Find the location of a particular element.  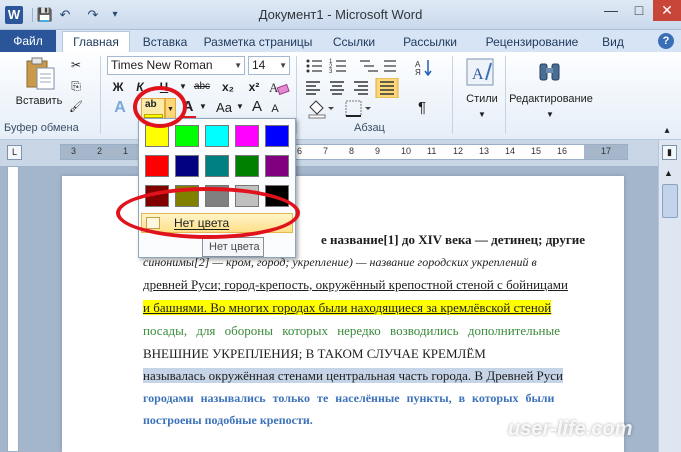

change-case-button: Aa is located at coordinates (224, 108).